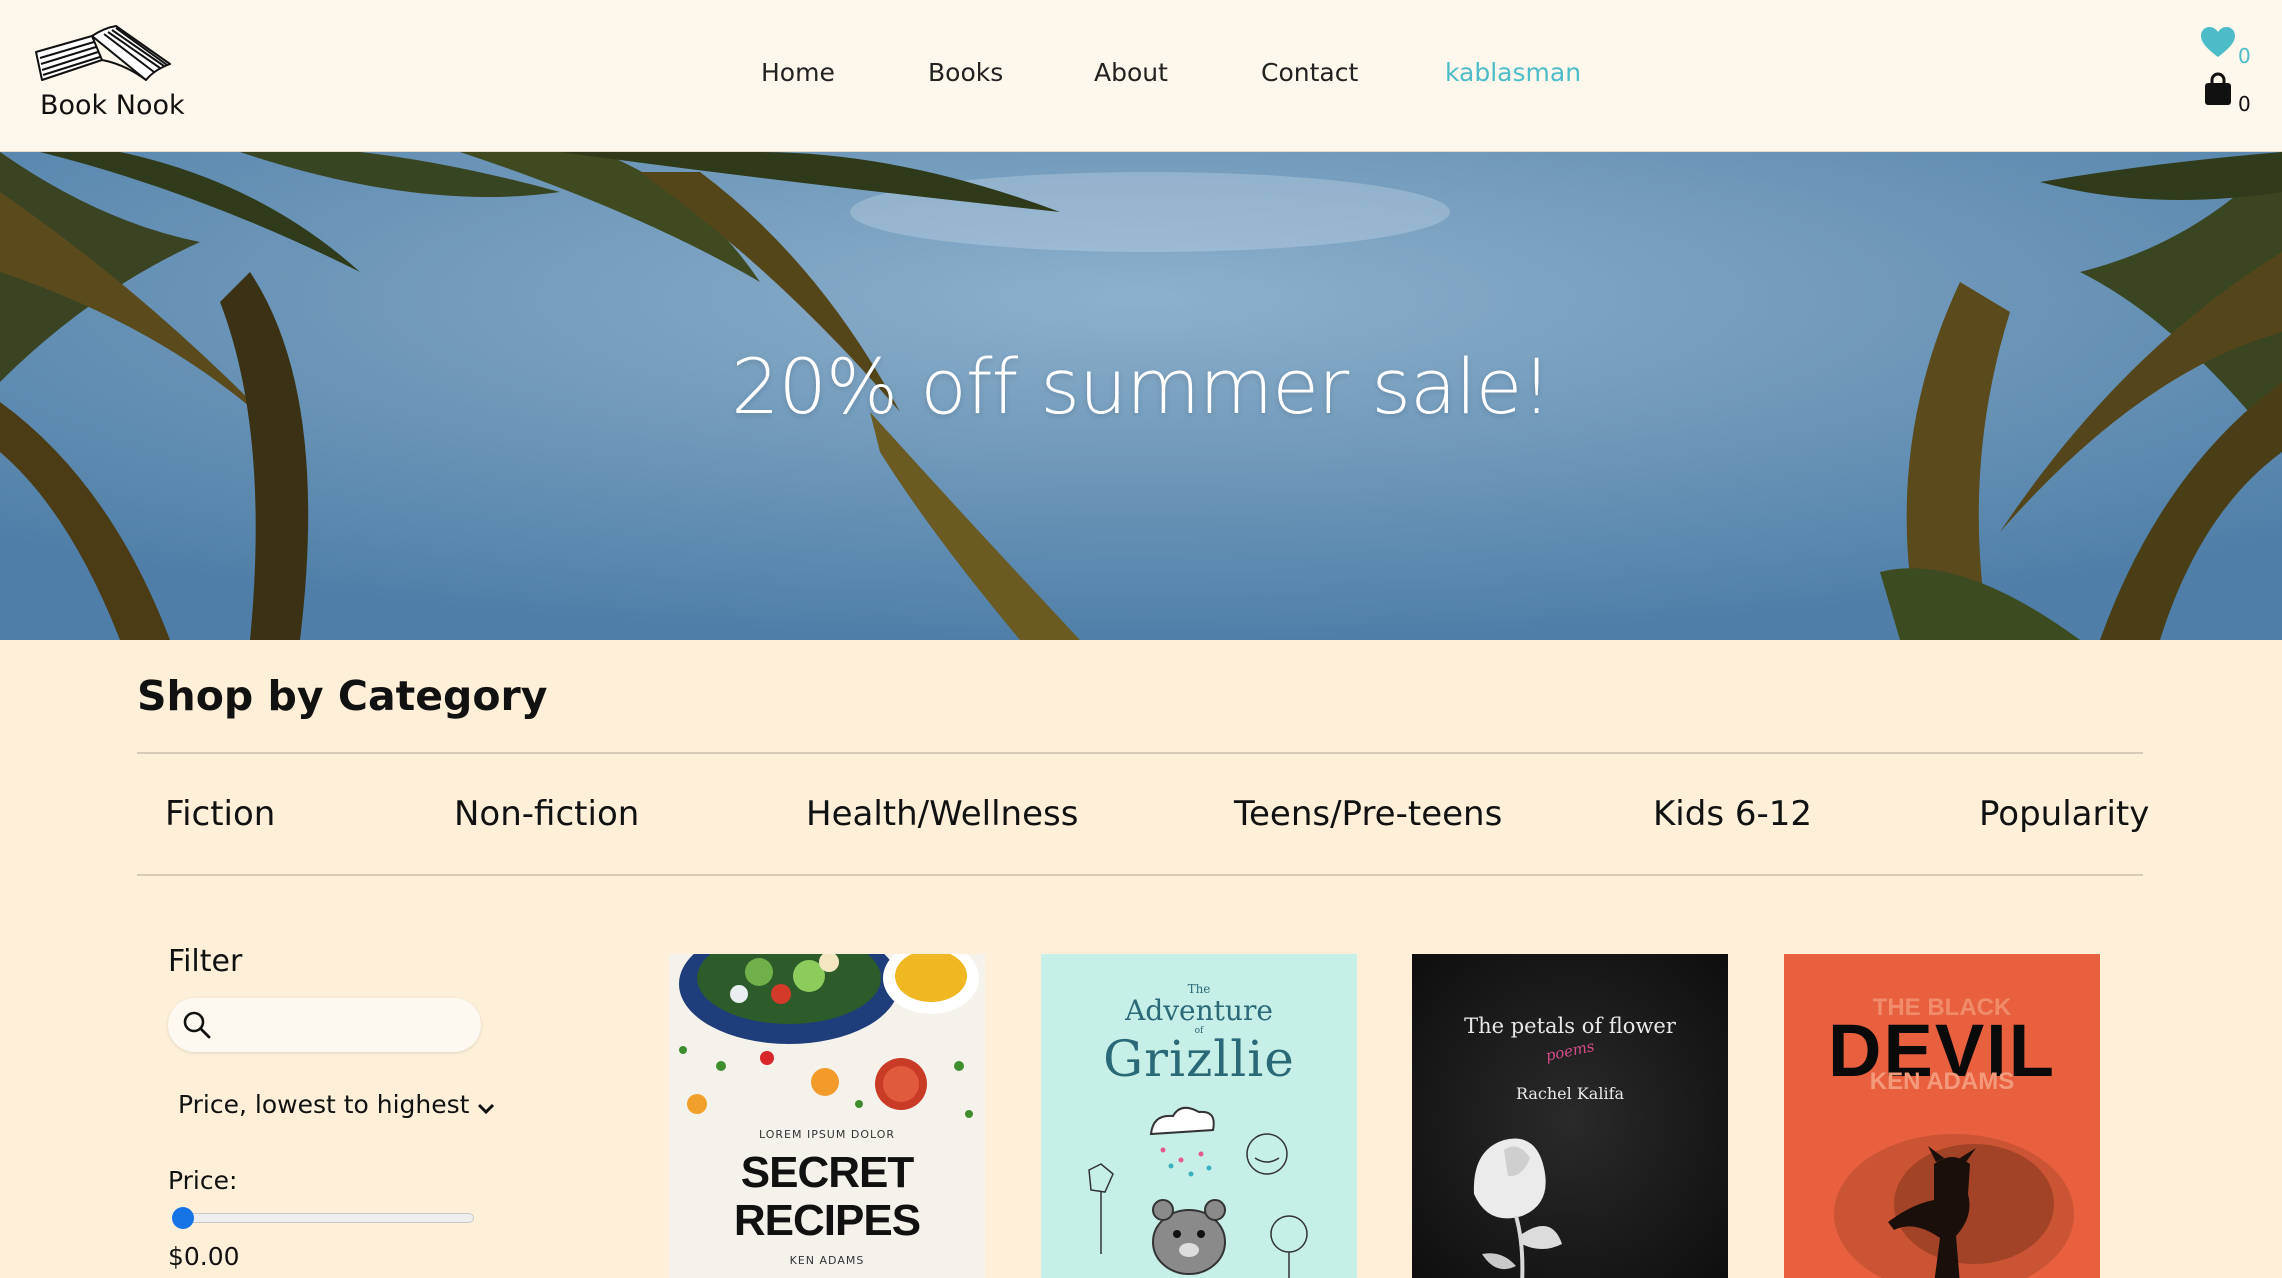 Image resolution: width=2282 pixels, height=1278 pixels. I want to click on nav-contact: Contact, so click(1309, 72).